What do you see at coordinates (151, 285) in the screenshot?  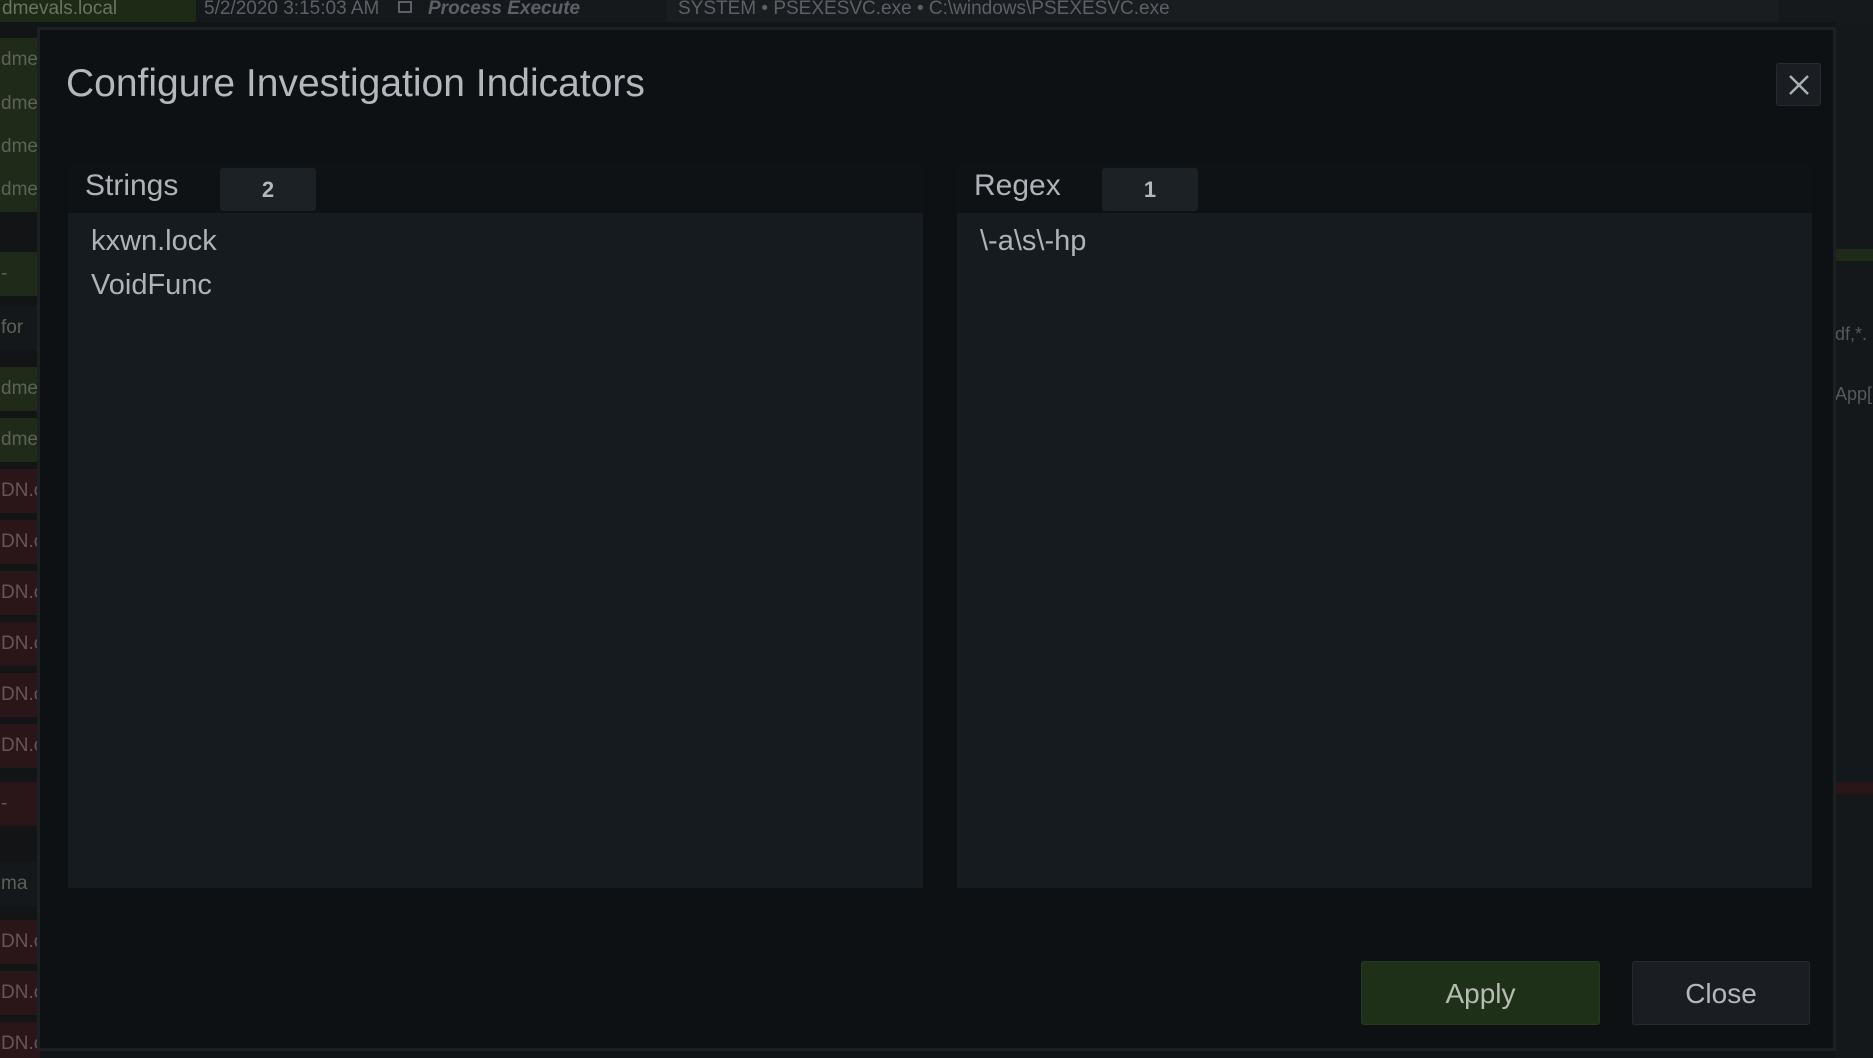 I see `strings-list-item: VoidFunc` at bounding box center [151, 285].